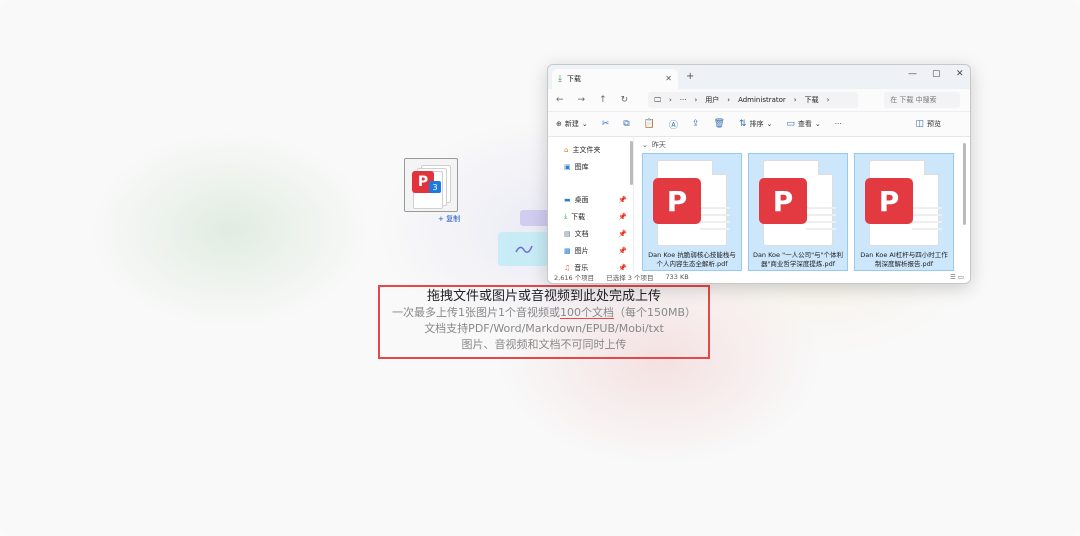 This screenshot has height=536, width=1080. What do you see at coordinates (928, 124) in the screenshot?
I see `preview-pane-button: ◫ 预览` at bounding box center [928, 124].